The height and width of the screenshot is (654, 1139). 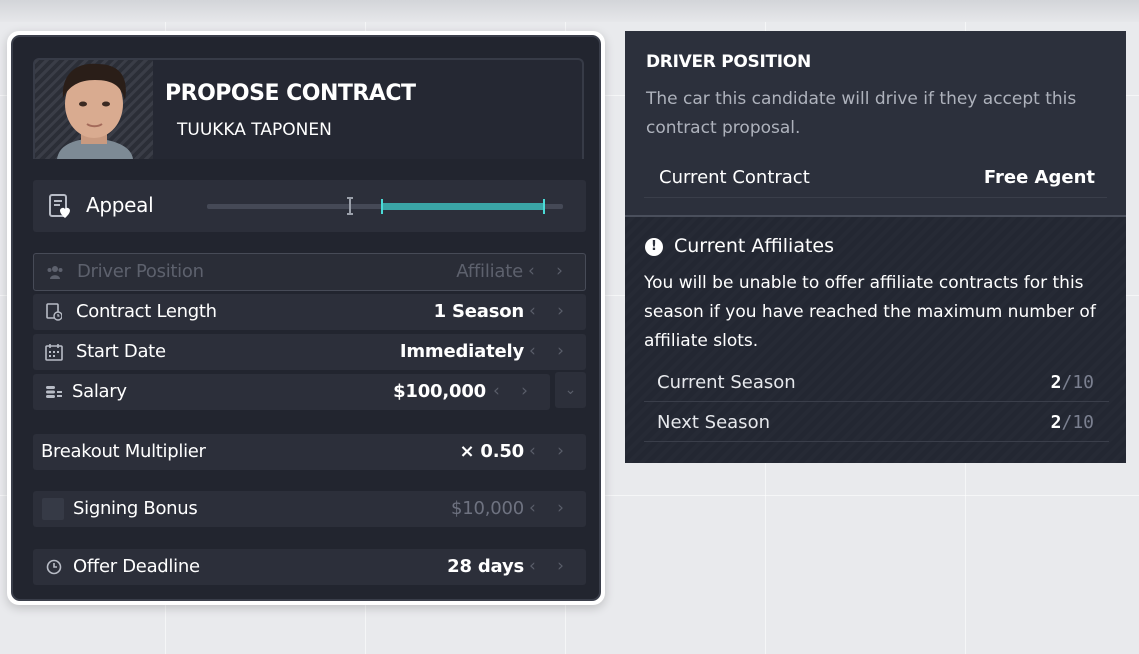 What do you see at coordinates (290, 93) in the screenshot?
I see `contract-title: PROPOSE CONTRACT` at bounding box center [290, 93].